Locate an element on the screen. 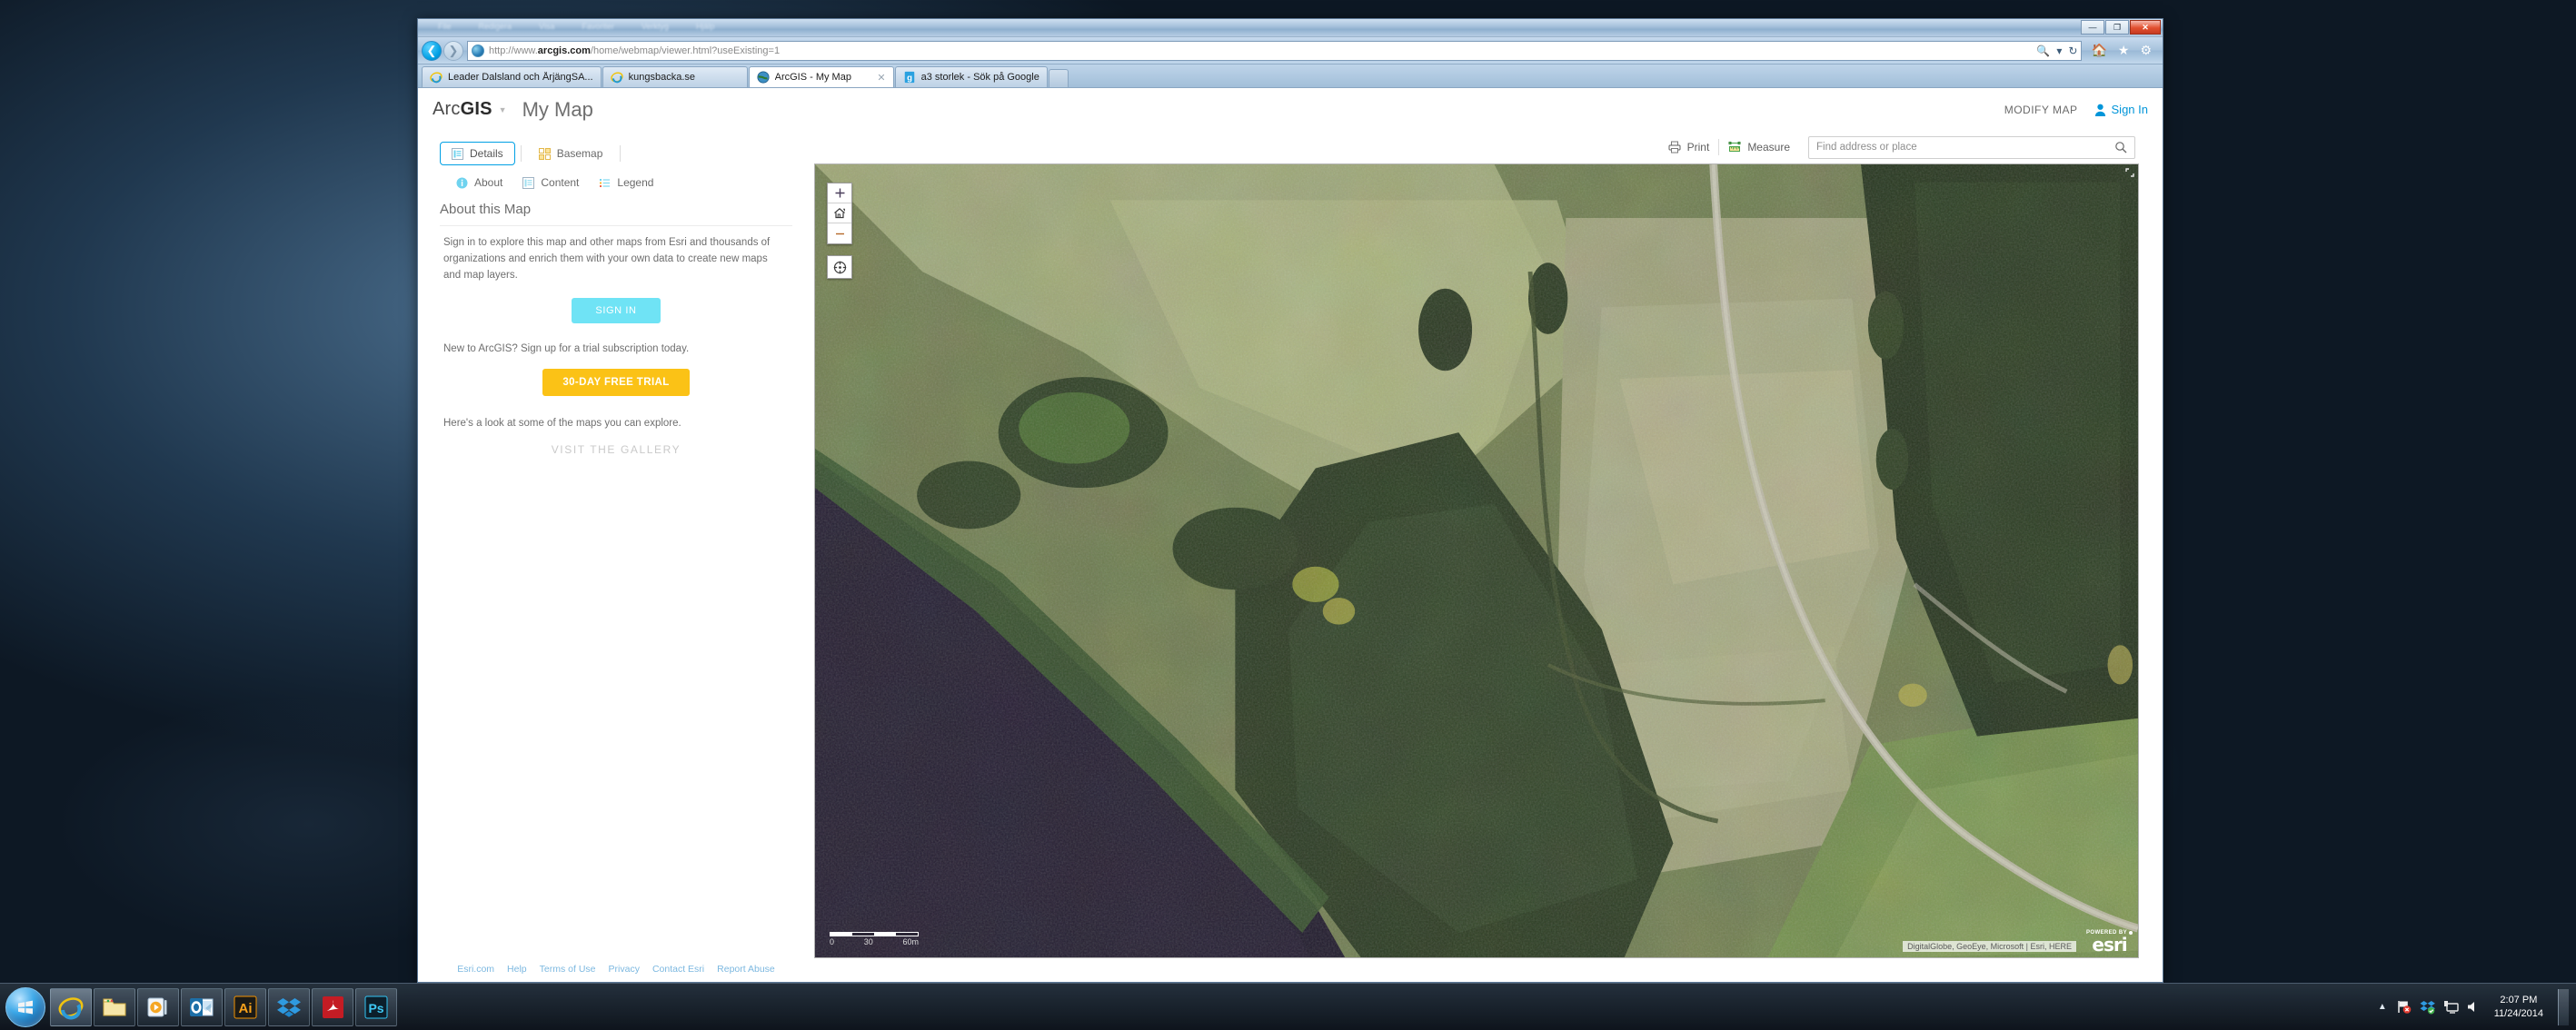 Image resolution: width=2576 pixels, height=1030 pixels. zoom-in-button is located at coordinates (839, 193).